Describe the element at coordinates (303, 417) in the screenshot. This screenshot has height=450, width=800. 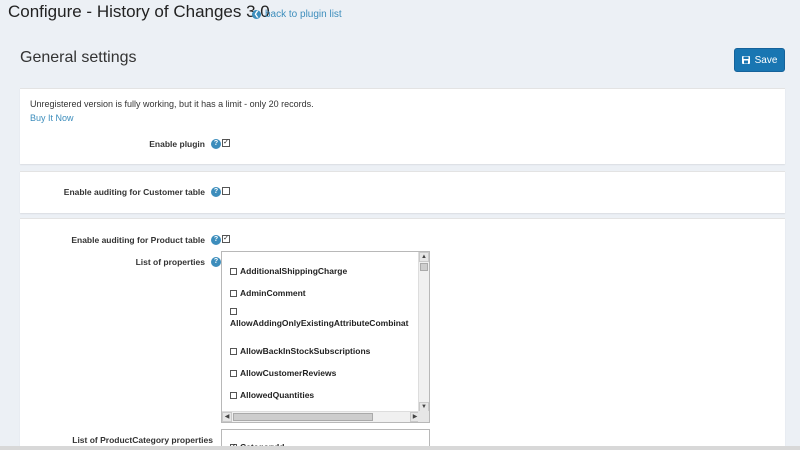
I see `horizontal-scroll-thumb` at that location.